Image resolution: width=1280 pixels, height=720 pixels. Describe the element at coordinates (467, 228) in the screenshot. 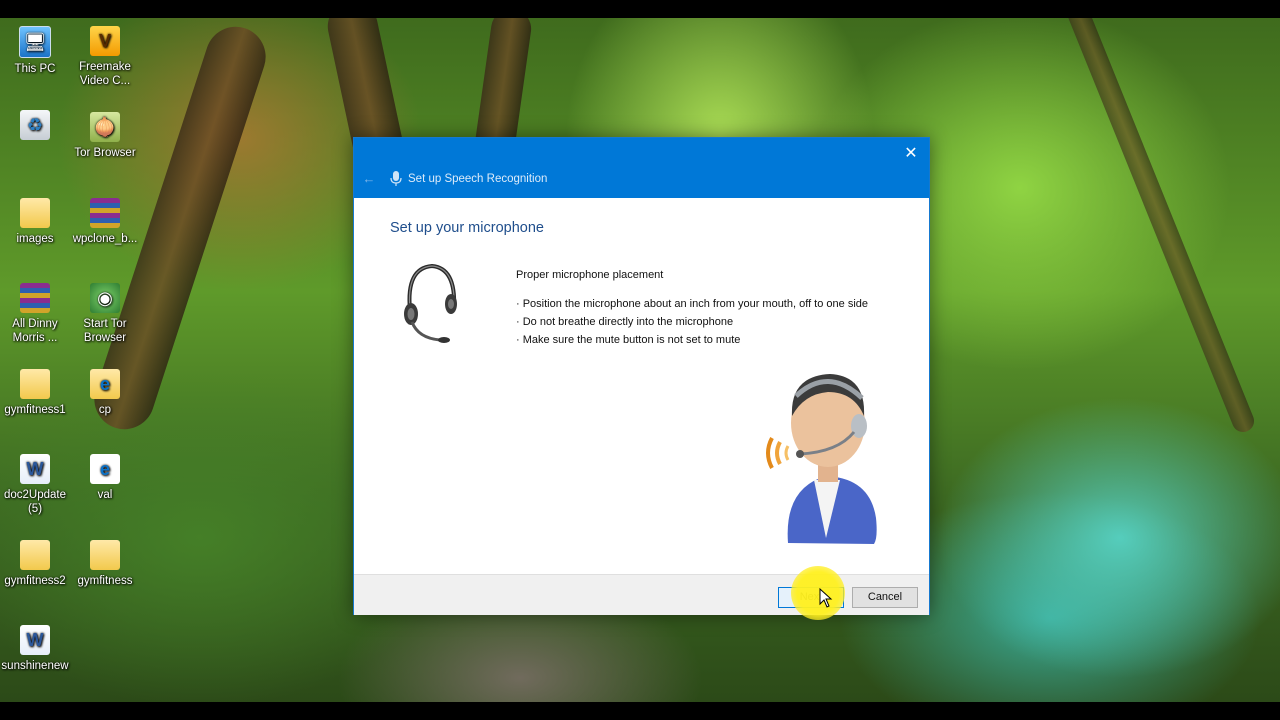

I see `page-heading: Set up your microphone` at that location.